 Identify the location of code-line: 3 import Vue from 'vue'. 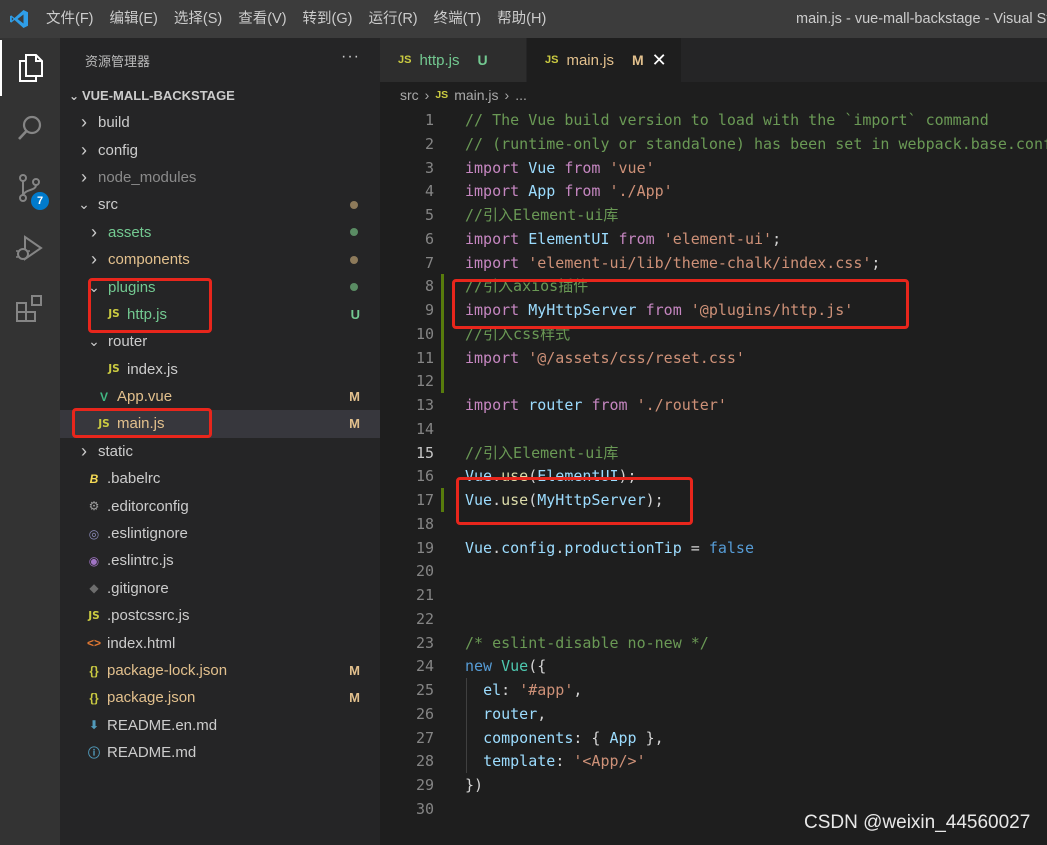
(713, 168).